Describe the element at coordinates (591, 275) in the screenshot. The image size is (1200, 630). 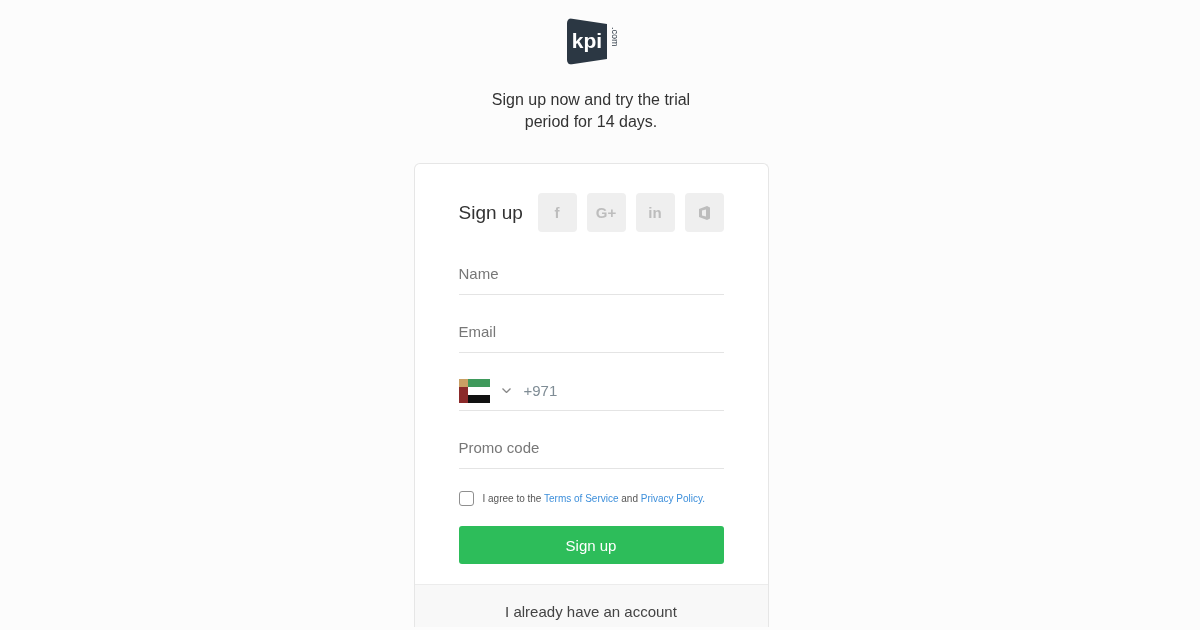
I see `input-field: Name` at that location.